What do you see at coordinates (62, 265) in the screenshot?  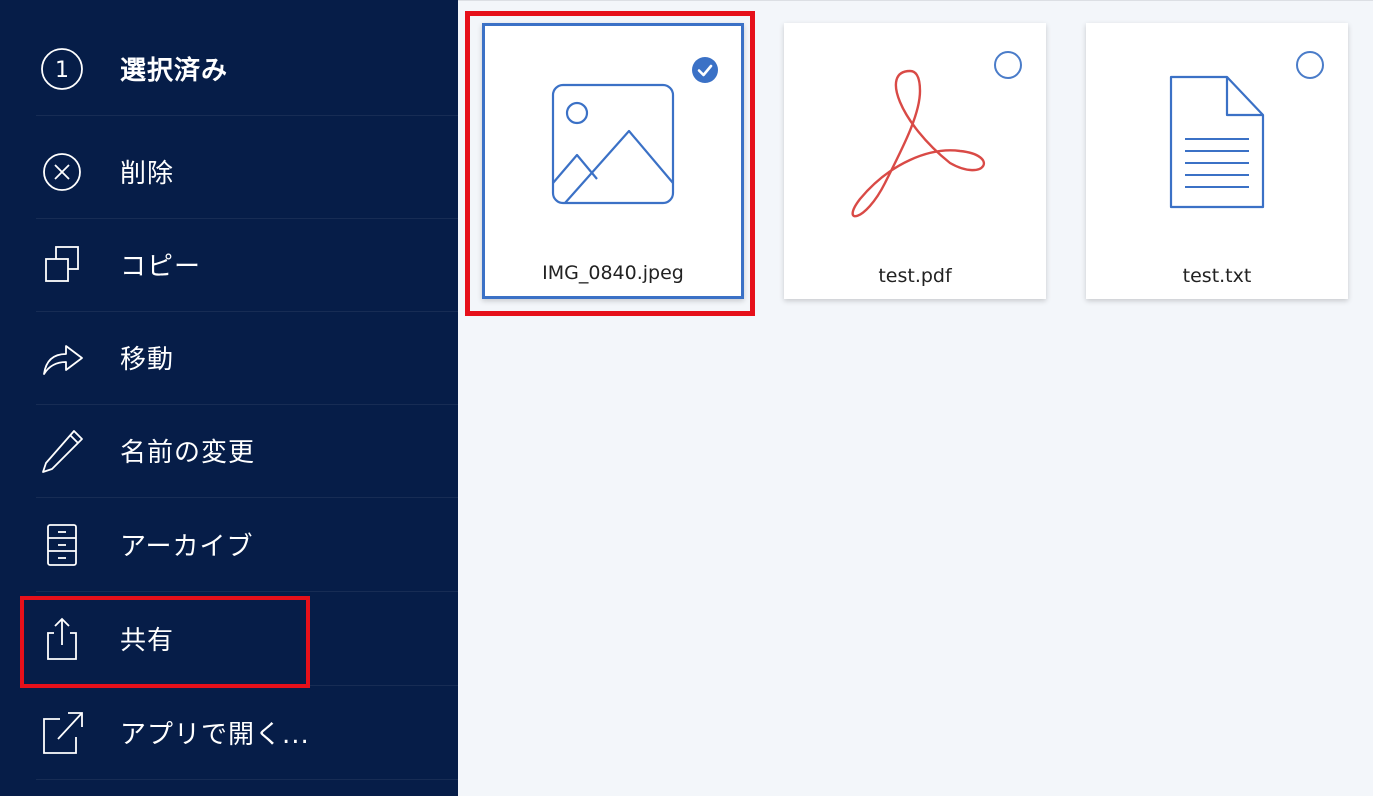 I see `copy-icon` at bounding box center [62, 265].